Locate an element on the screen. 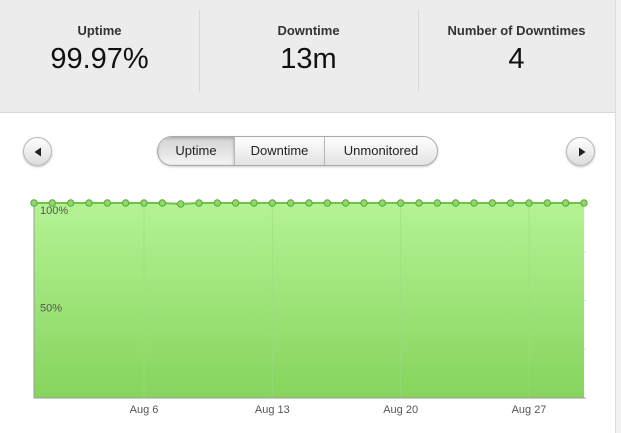 Image resolution: width=621 pixels, height=433 pixels. stat-downtime-count-label: Number of Downtimes is located at coordinates (516, 30).